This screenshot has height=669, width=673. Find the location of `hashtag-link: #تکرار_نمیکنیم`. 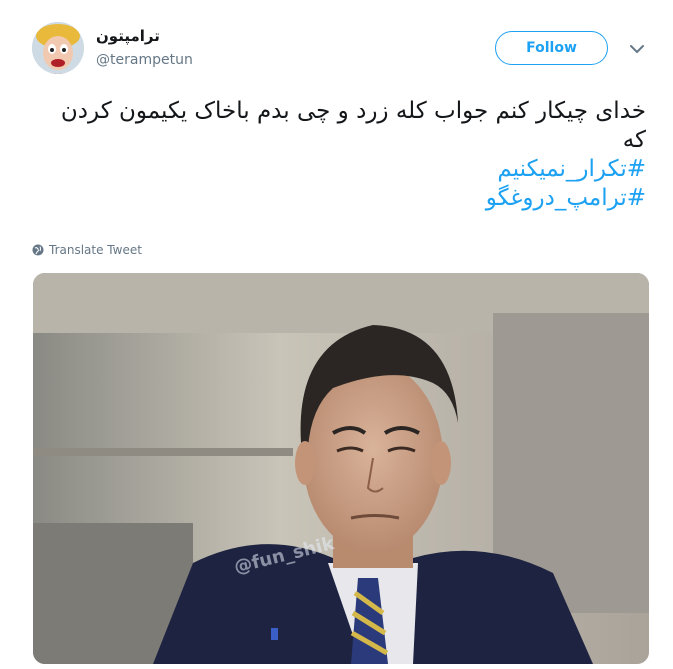

hashtag-link: #تکرار_نمیکنیم is located at coordinates (346, 169).